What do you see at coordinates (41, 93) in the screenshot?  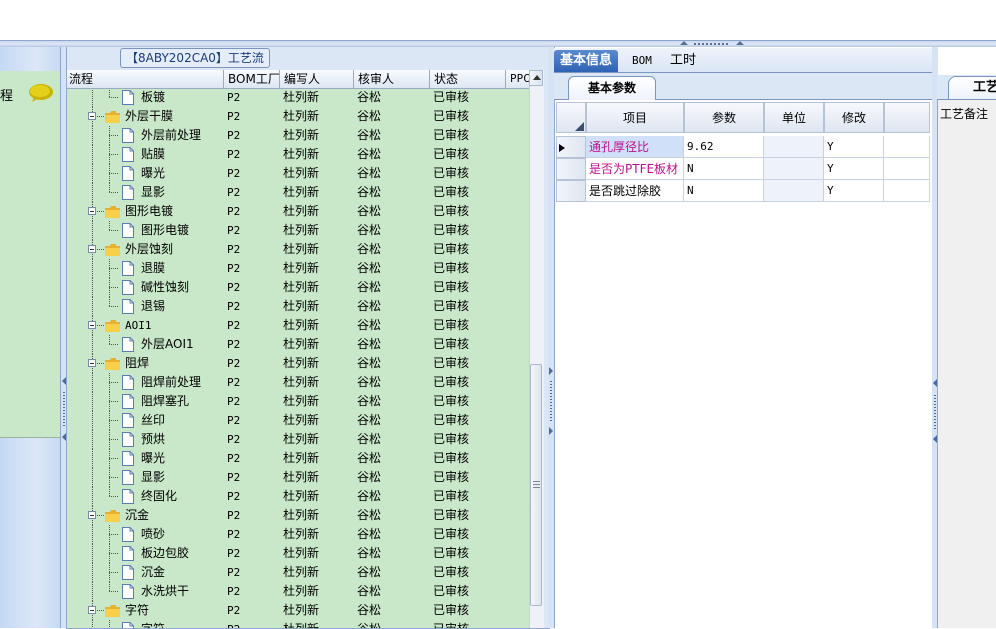 I see `chat-bubble-icon` at bounding box center [41, 93].